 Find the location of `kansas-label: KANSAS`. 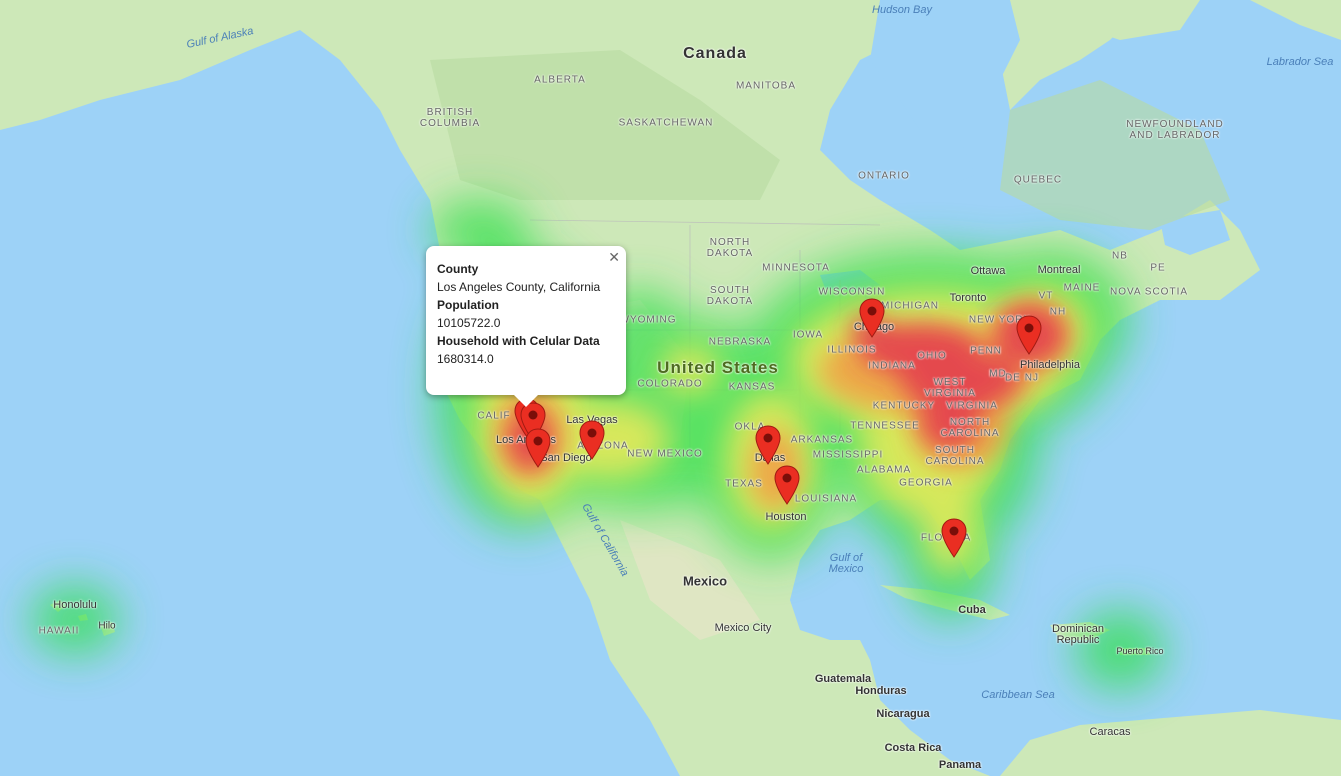

kansas-label: KANSAS is located at coordinates (752, 387).